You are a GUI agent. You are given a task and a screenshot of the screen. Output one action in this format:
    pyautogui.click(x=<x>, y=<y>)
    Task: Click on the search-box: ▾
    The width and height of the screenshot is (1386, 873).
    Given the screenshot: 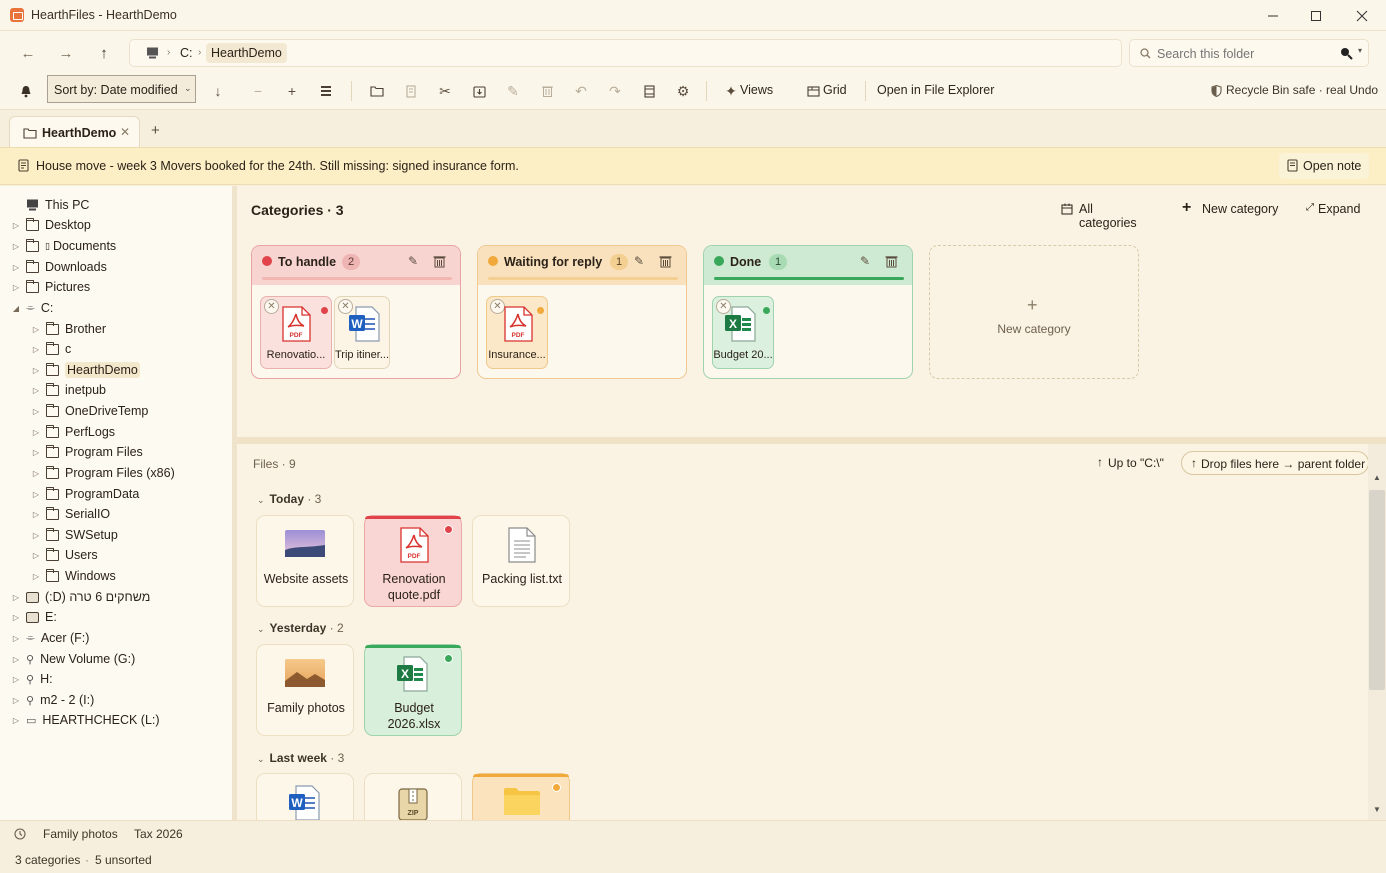 What is the action you would take?
    pyautogui.click(x=1249, y=53)
    